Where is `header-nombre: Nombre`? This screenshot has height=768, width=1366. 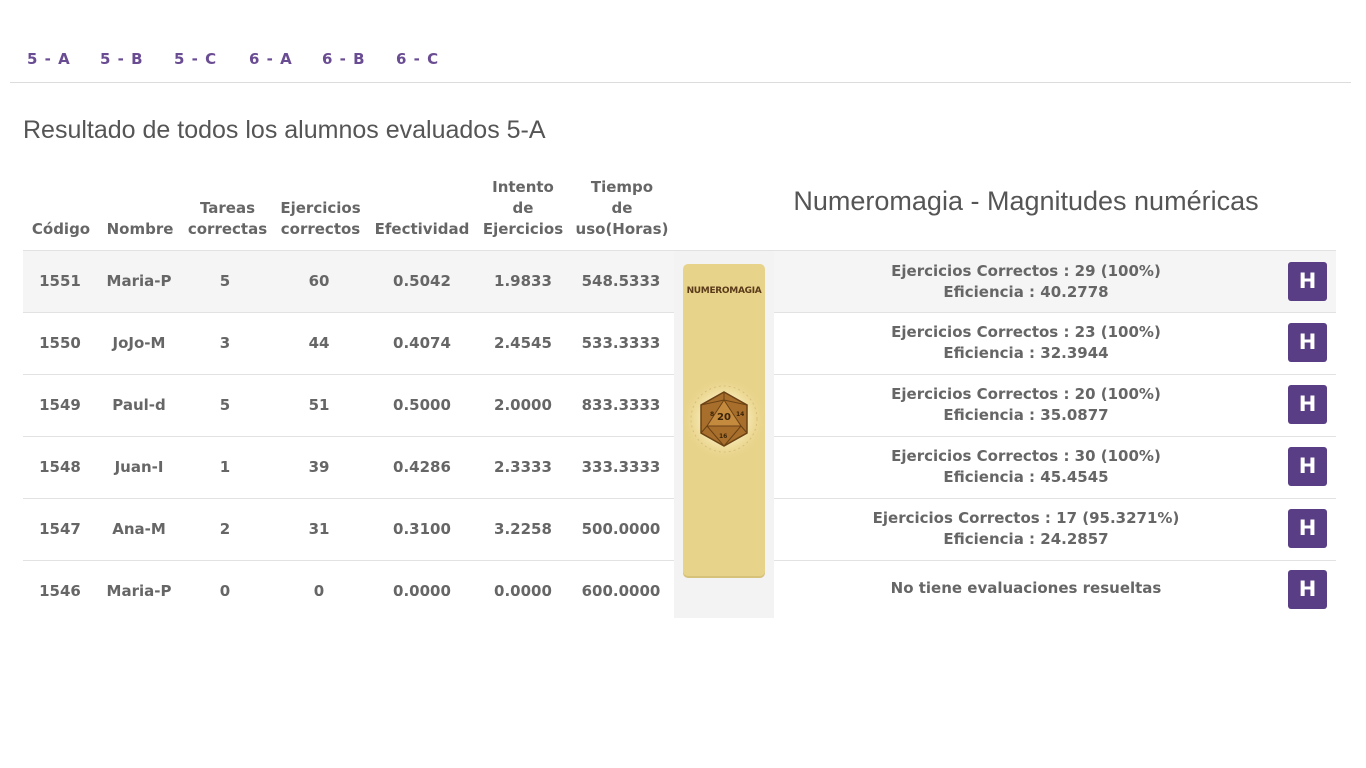
header-nombre: Nombre is located at coordinates (140, 229).